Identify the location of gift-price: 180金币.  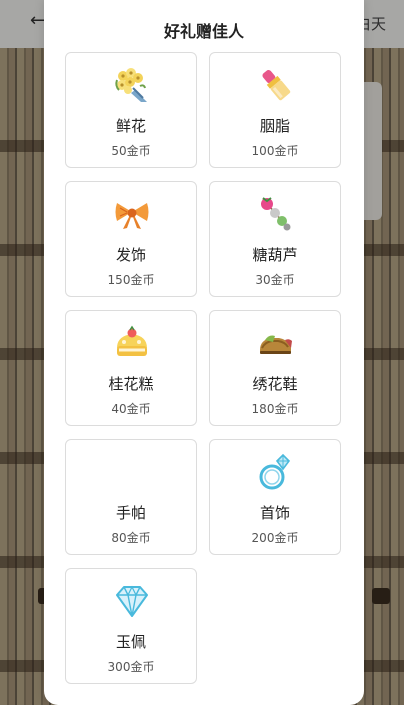
(275, 409).